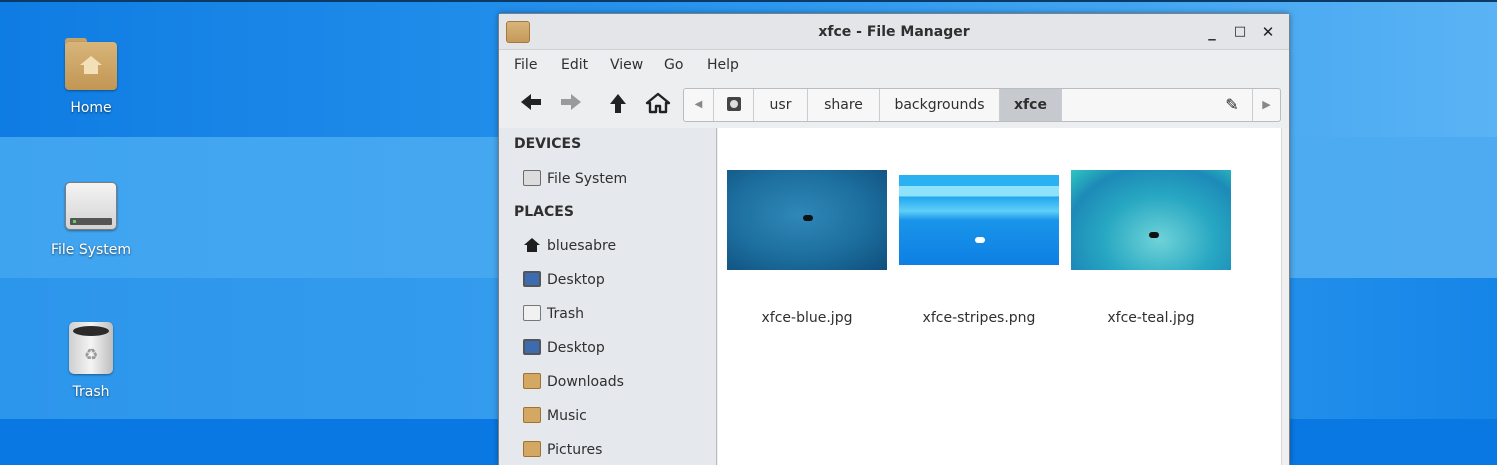 This screenshot has height=465, width=1497. Describe the element at coordinates (565, 314) in the screenshot. I see `sidebar-item-label: Trash` at that location.